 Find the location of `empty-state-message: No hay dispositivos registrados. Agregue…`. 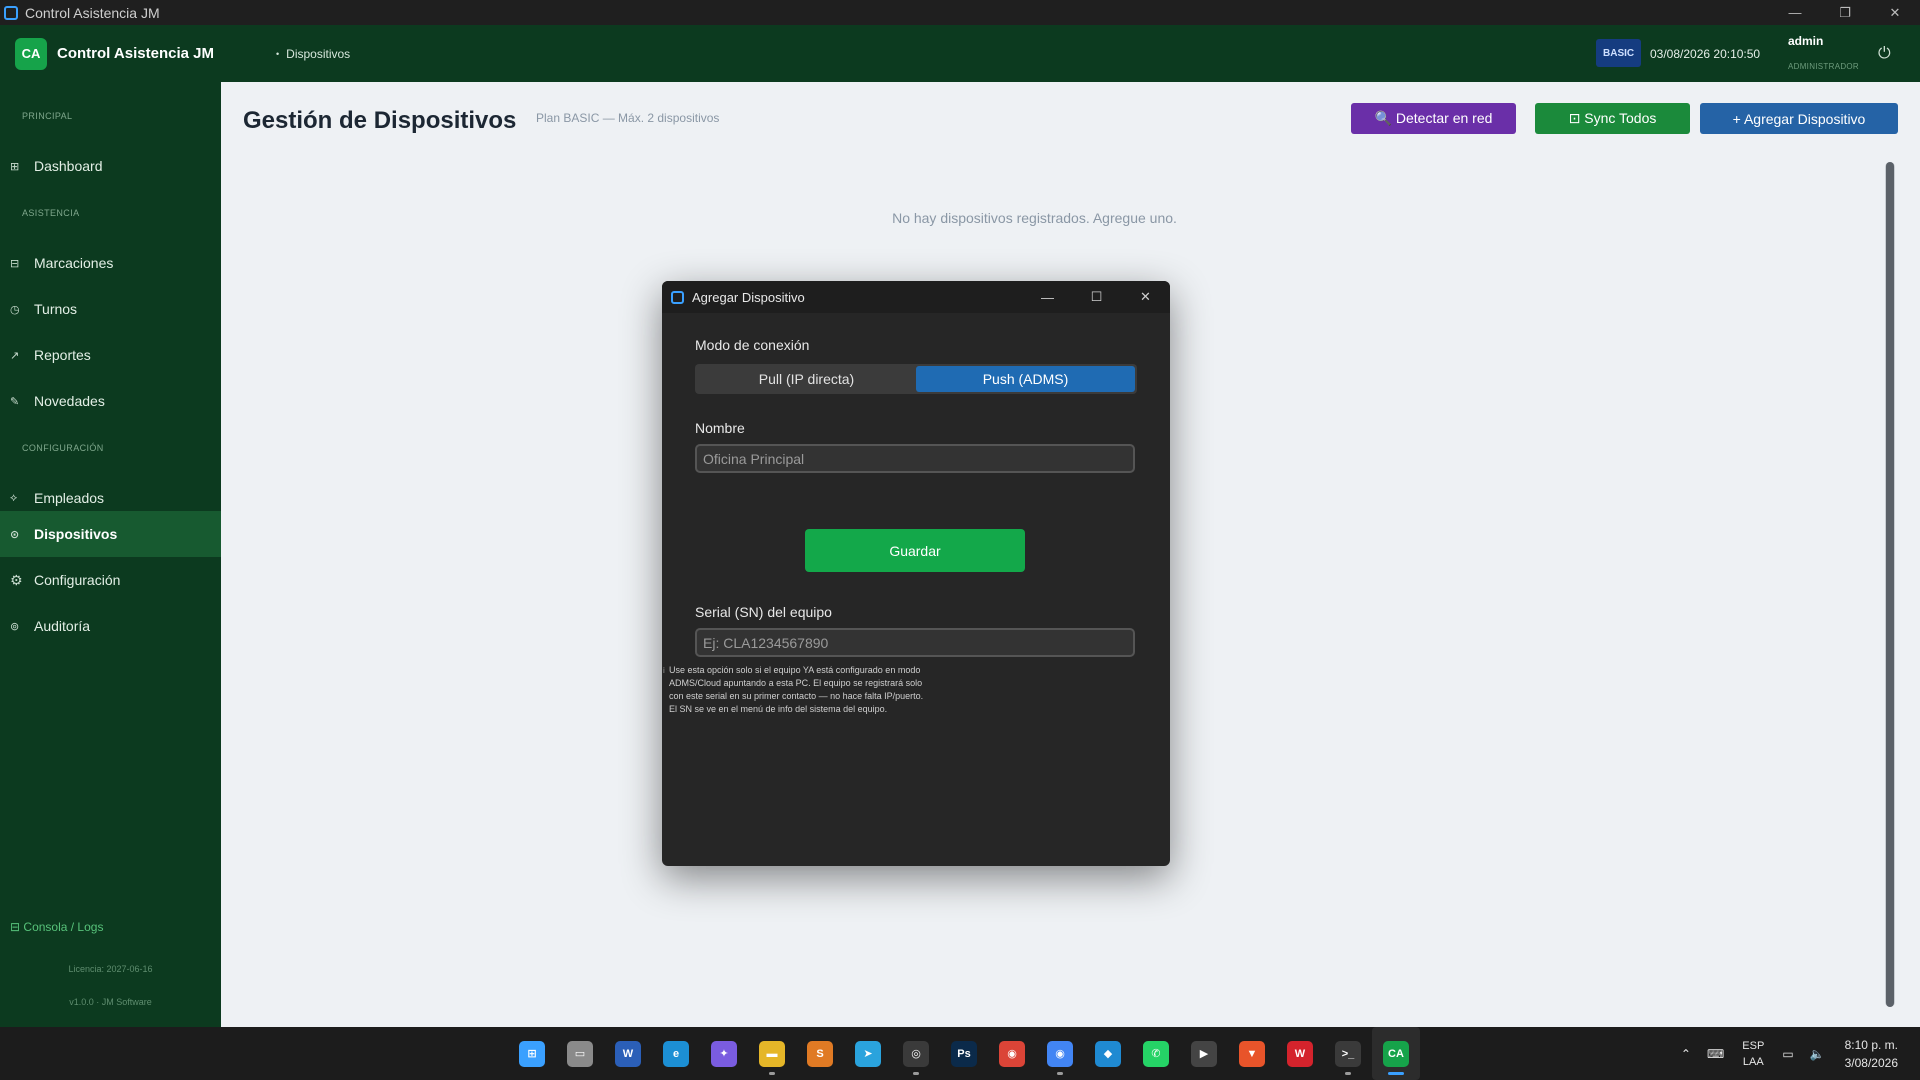

empty-state-message: No hay dispositivos registrados. Agregue… is located at coordinates (1034, 218).